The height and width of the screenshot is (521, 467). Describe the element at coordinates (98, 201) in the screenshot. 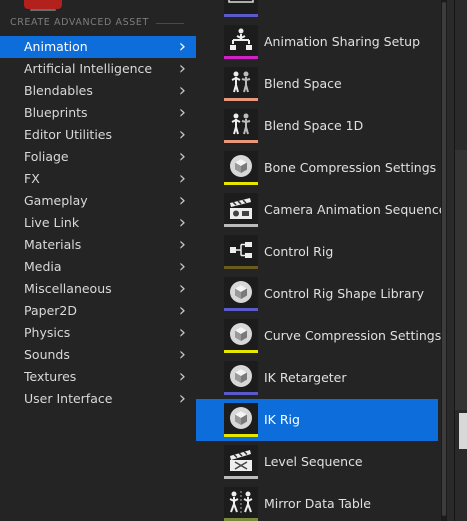

I see `category-item-gameplay: Gameplay ›` at that location.